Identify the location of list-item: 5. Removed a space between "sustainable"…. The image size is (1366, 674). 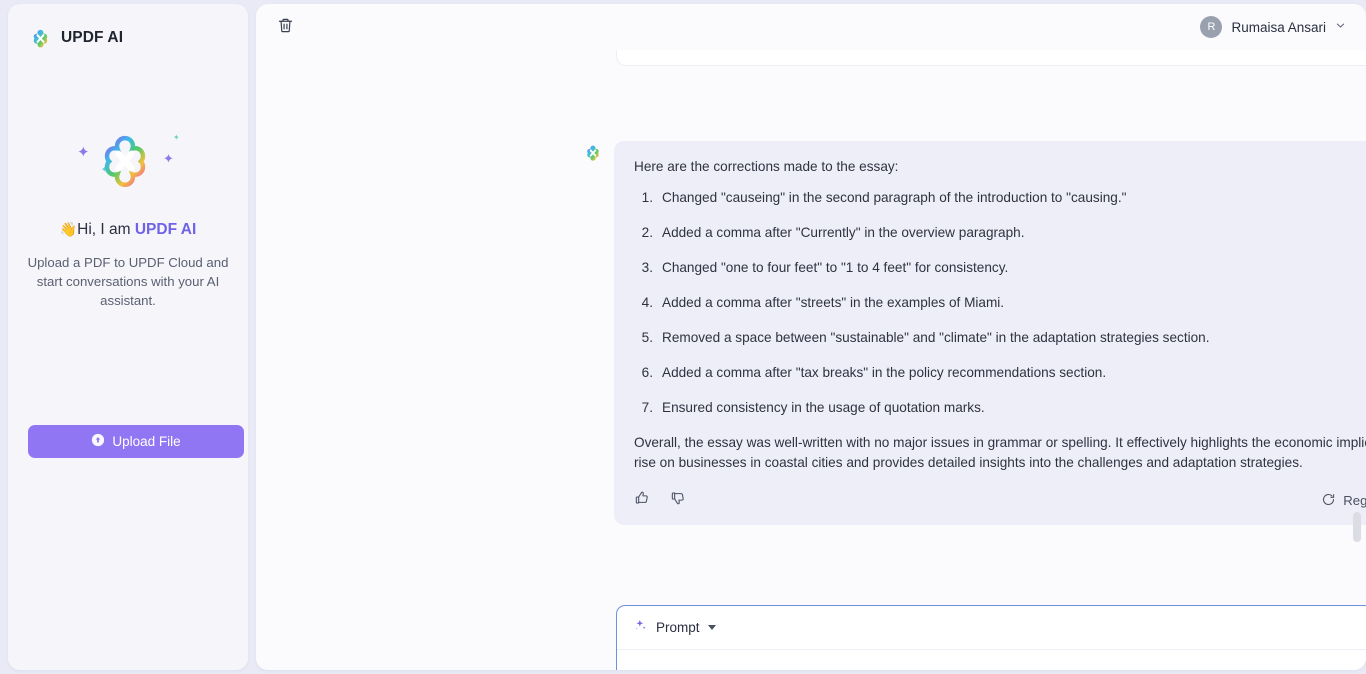
(1000, 337).